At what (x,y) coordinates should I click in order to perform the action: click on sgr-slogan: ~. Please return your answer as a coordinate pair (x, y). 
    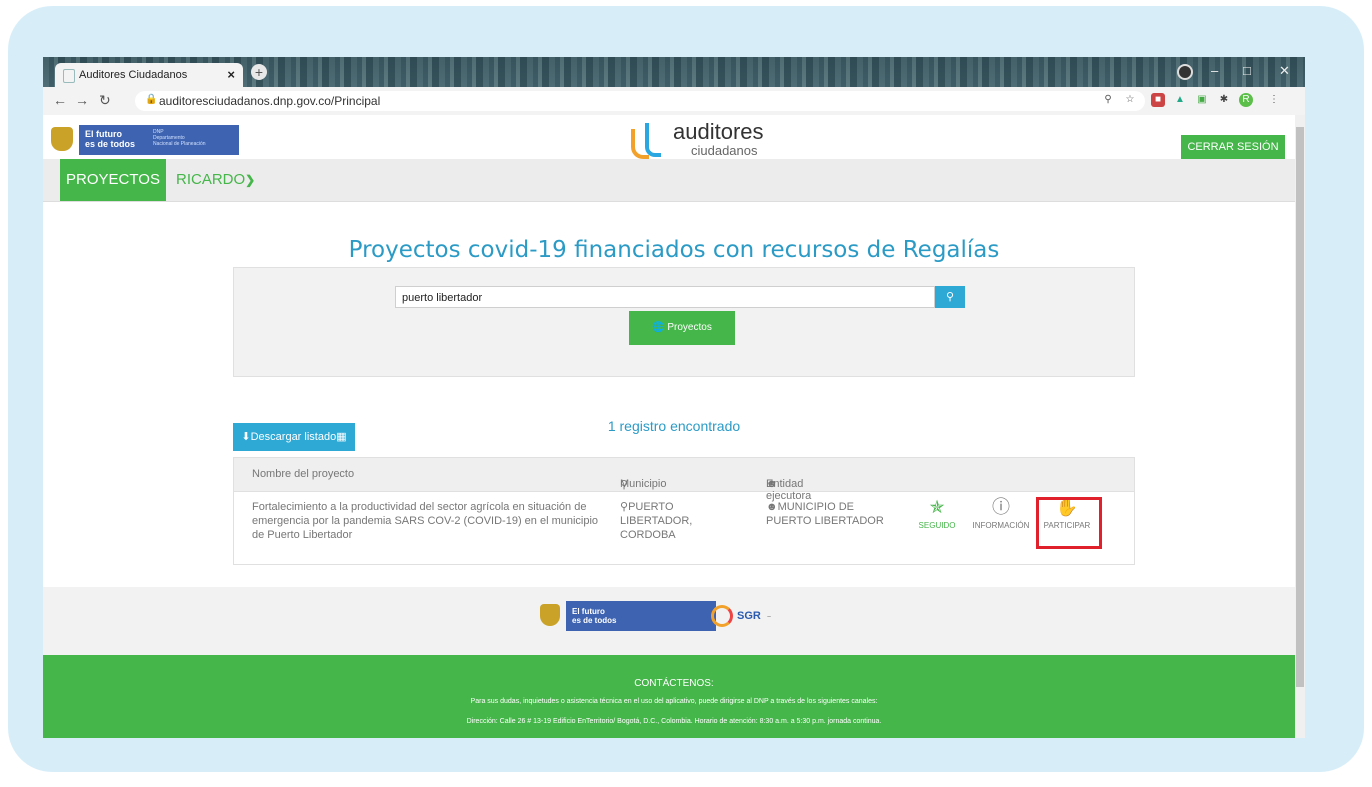
    Looking at the image, I should click on (768, 617).